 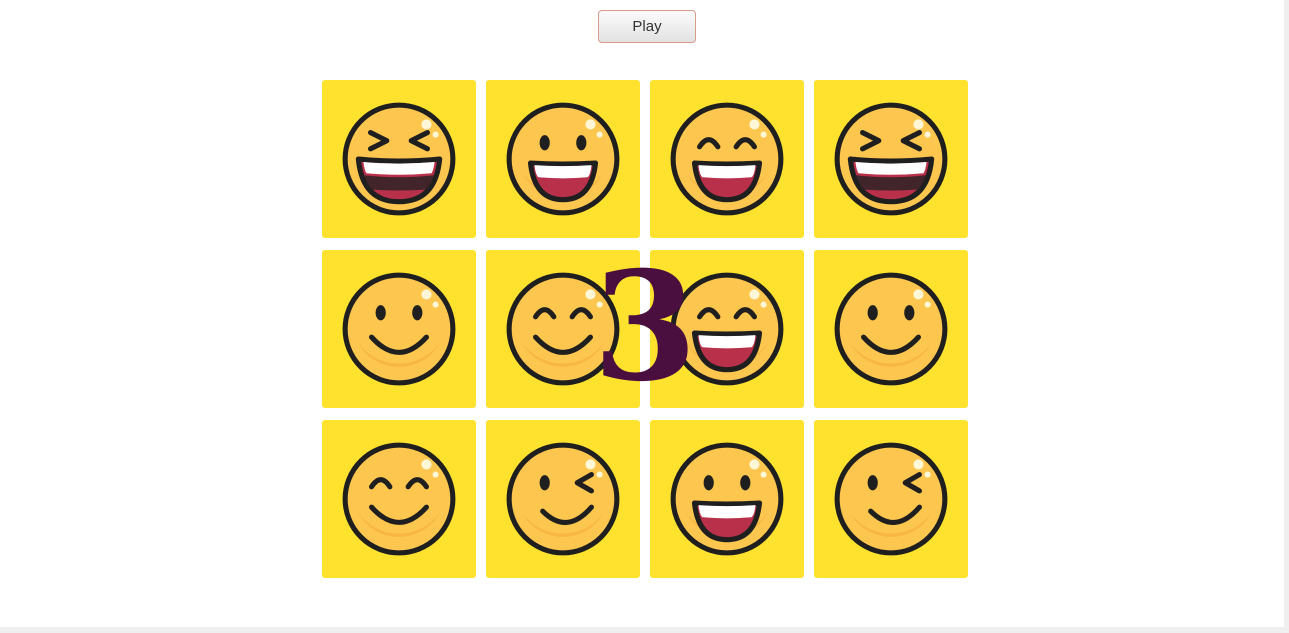 I want to click on happy-closed-eyes-face-icon, so click(x=399, y=499).